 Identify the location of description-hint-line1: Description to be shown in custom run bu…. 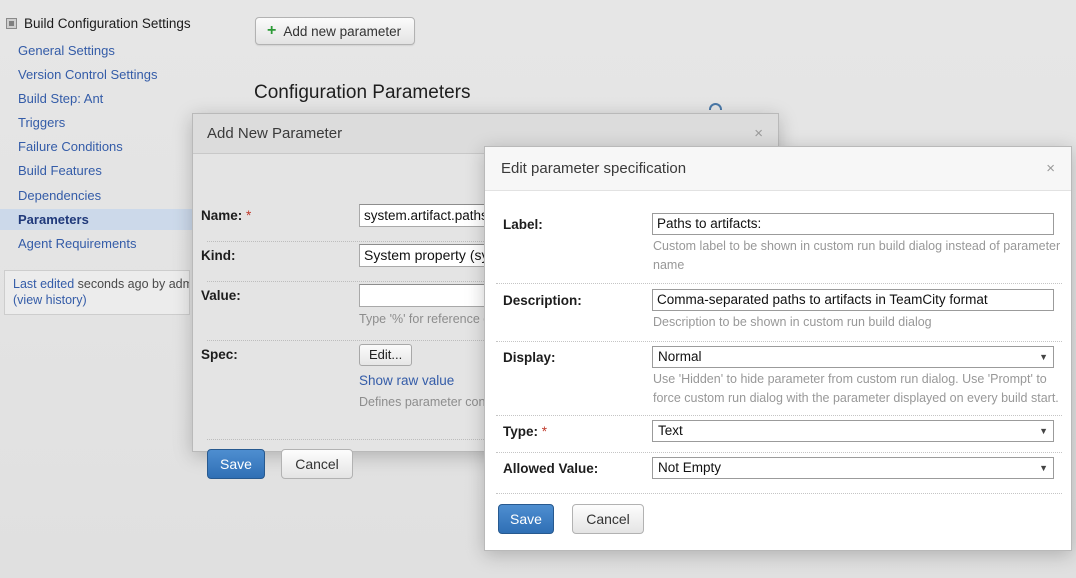
(792, 322).